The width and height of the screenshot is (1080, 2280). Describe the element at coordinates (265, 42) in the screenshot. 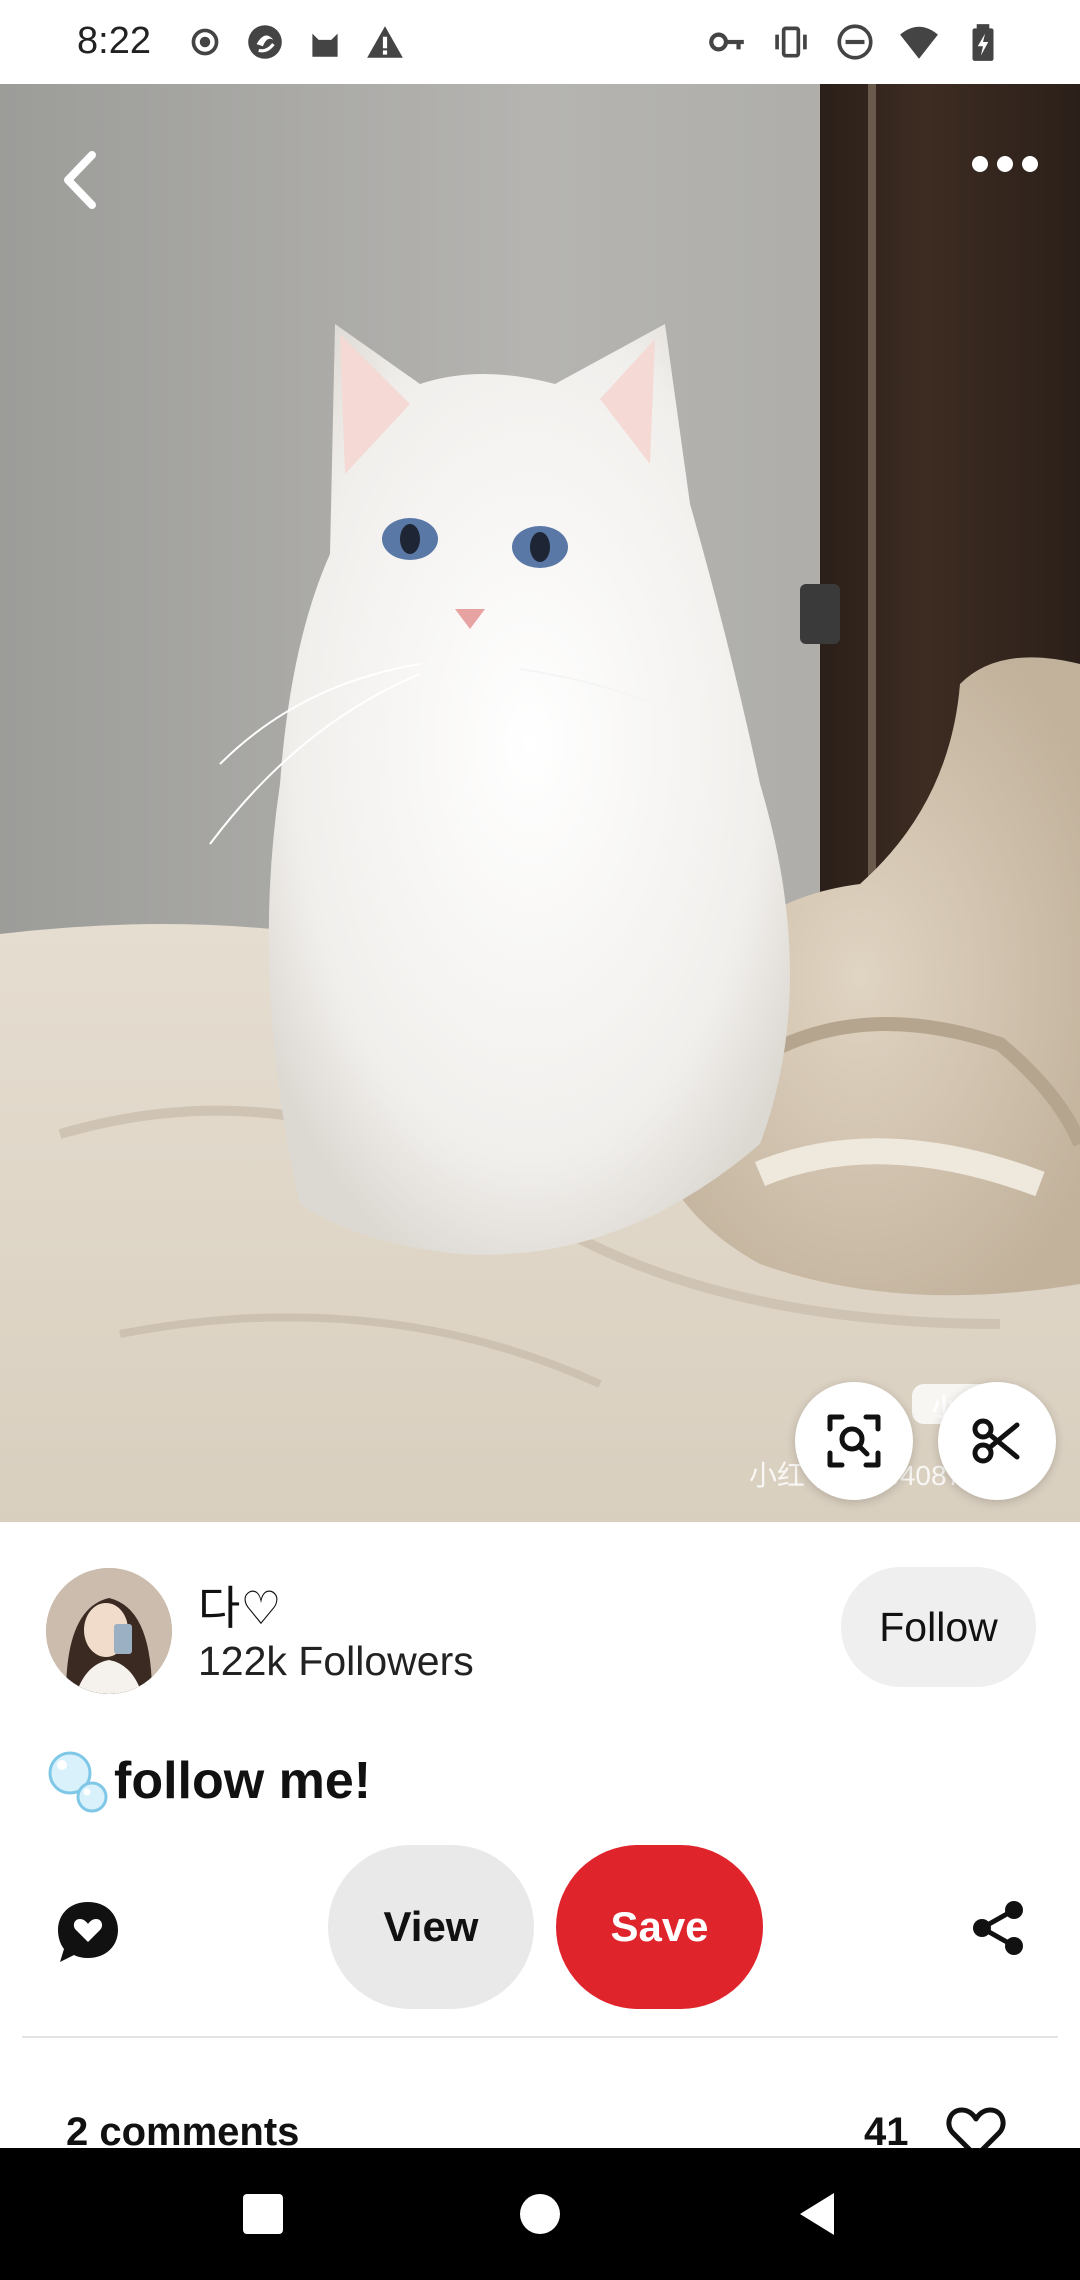

I see `app-icon` at that location.